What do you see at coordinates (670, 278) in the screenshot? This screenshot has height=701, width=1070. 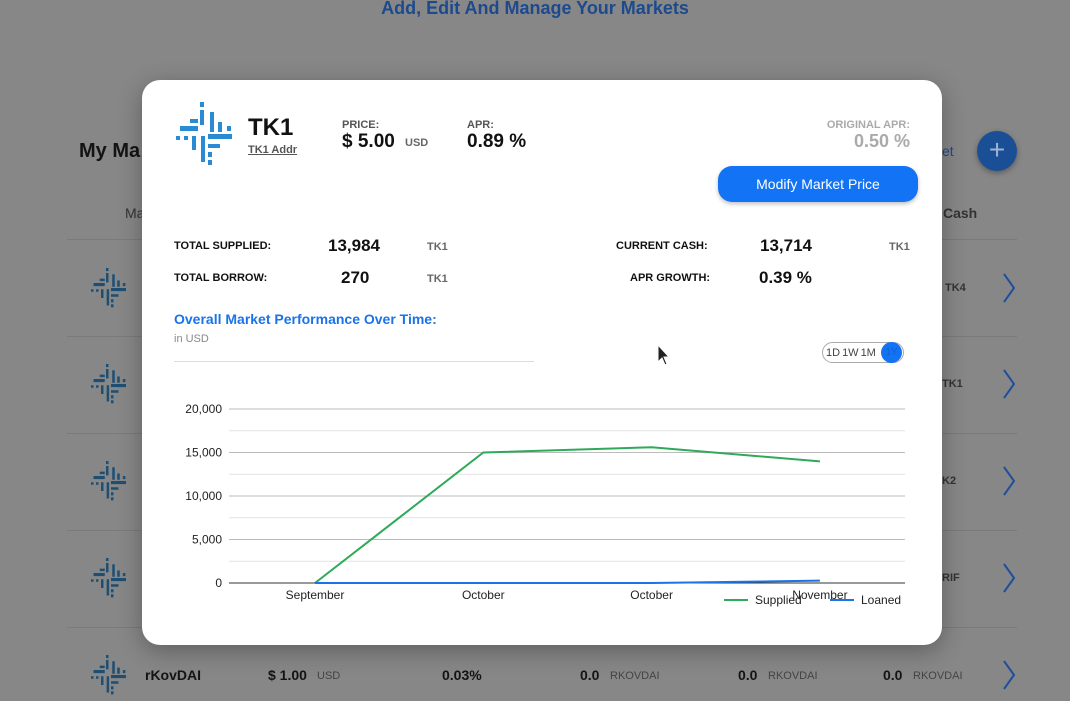 I see `apr-growth-label: APR GROWTH:` at bounding box center [670, 278].